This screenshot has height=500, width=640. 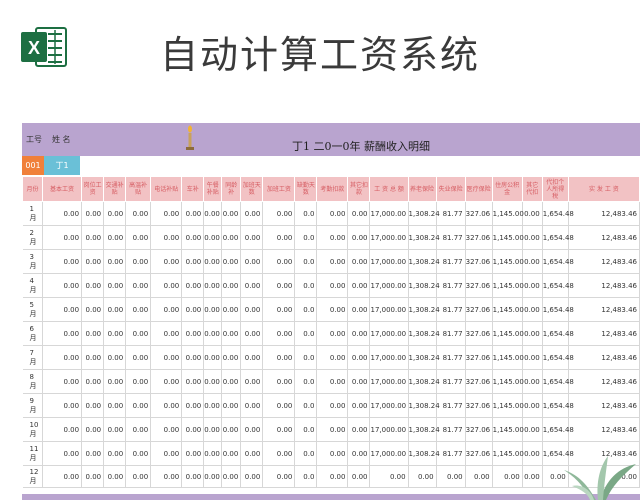 What do you see at coordinates (231, 189) in the screenshot?
I see `column-header: 同龄补` at bounding box center [231, 189].